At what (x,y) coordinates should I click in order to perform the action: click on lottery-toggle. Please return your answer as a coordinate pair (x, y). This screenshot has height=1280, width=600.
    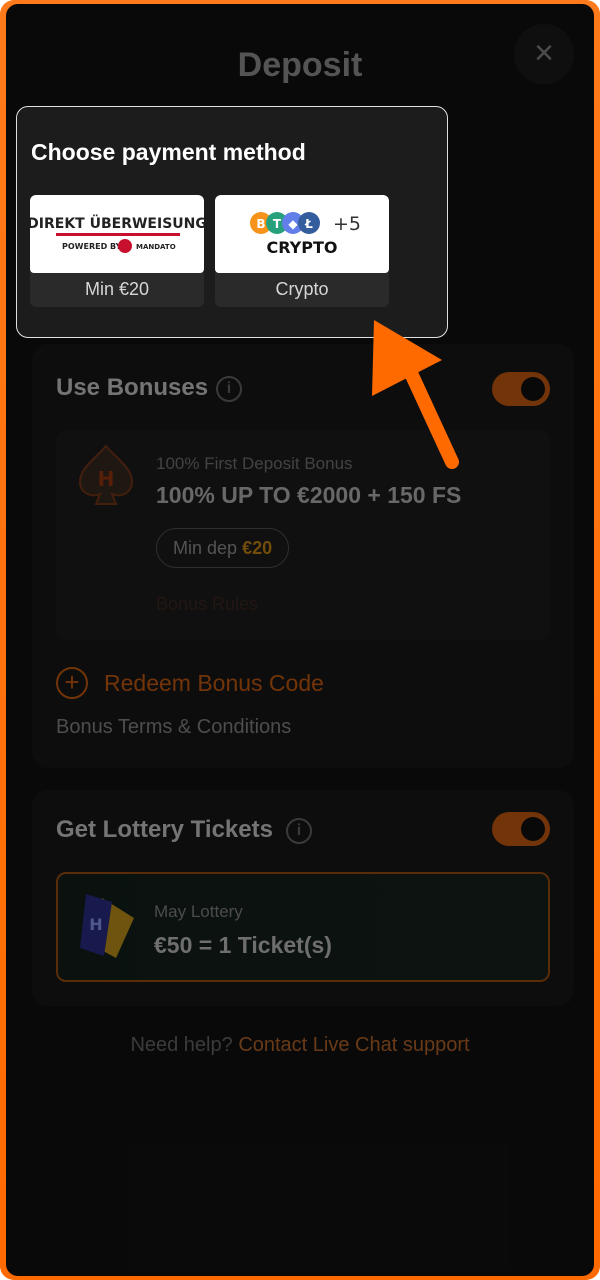
    Looking at the image, I should click on (521, 829).